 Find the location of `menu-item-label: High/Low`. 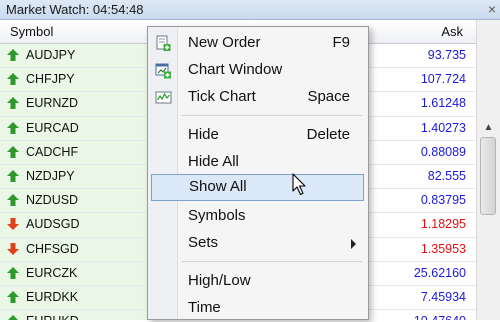

menu-item-label: High/Low is located at coordinates (219, 280).